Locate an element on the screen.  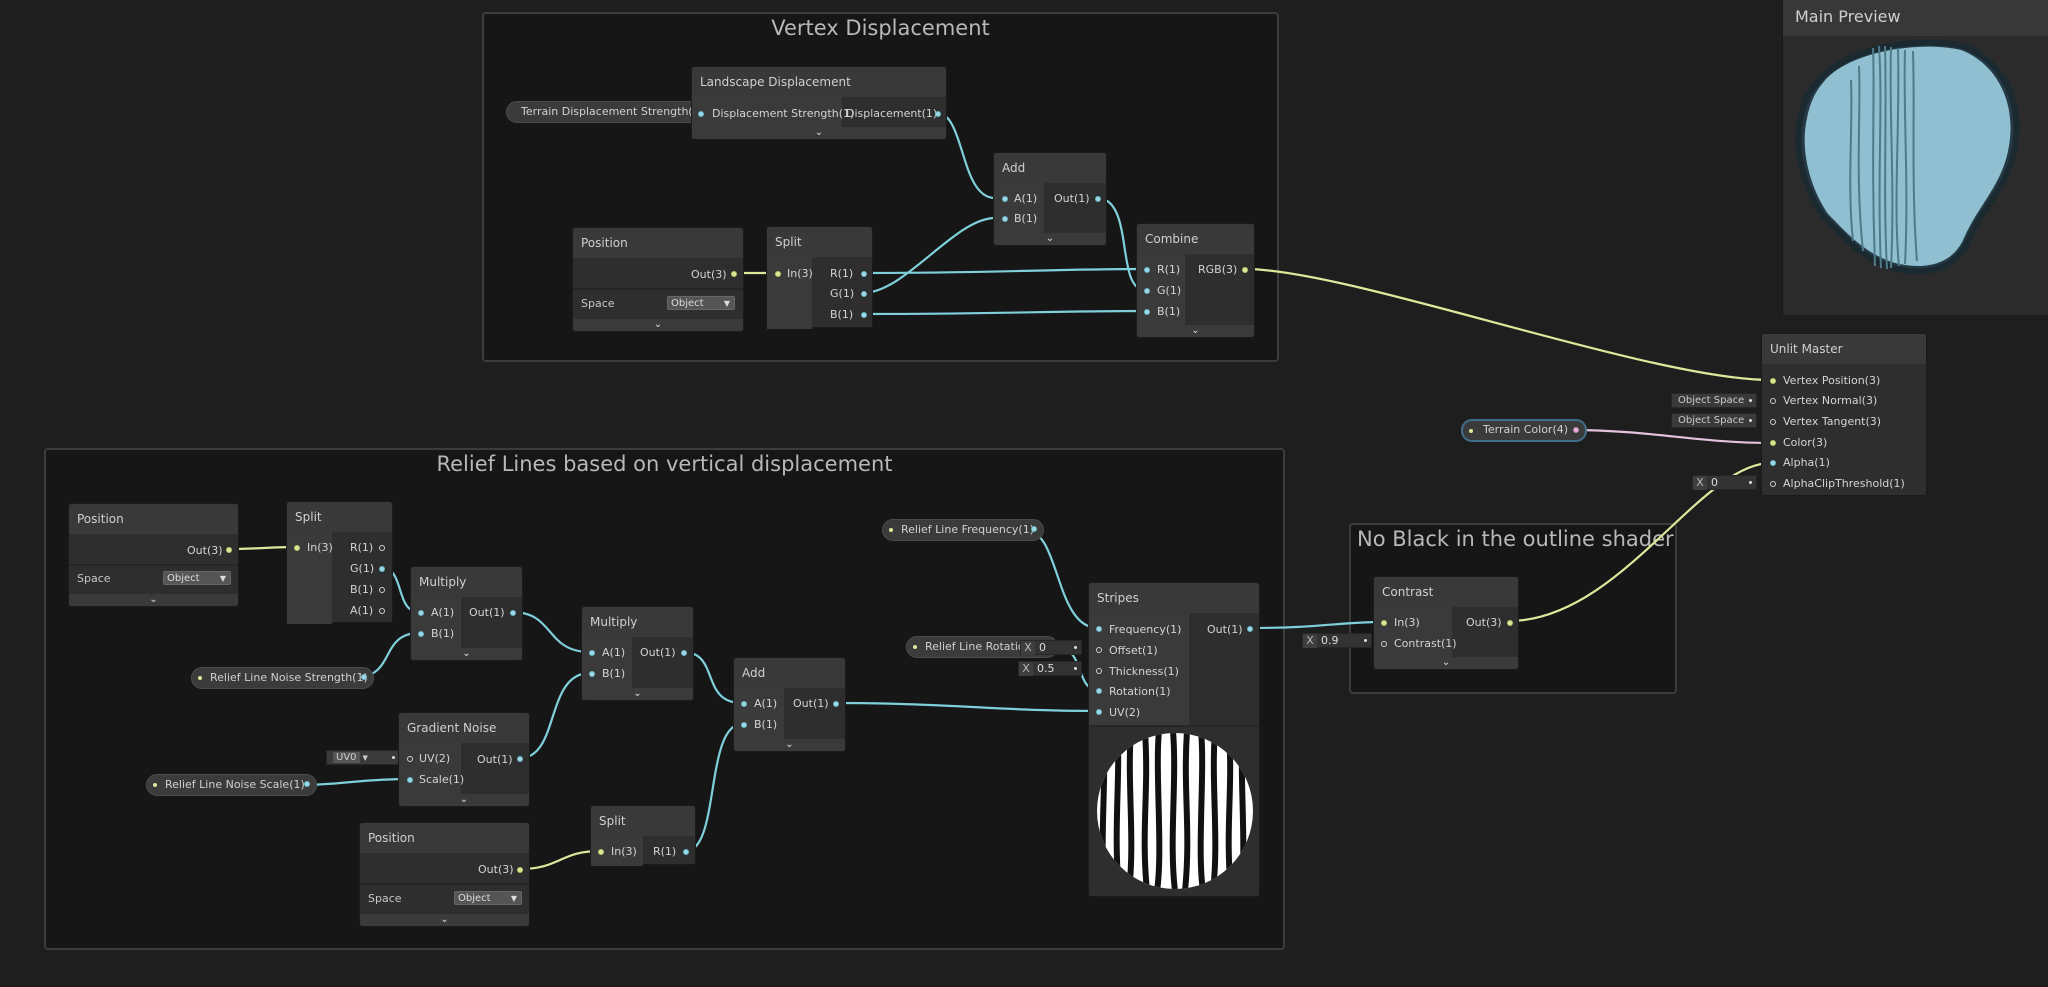
property-terrain-color: Terrain Color(4) is located at coordinates (1524, 430).